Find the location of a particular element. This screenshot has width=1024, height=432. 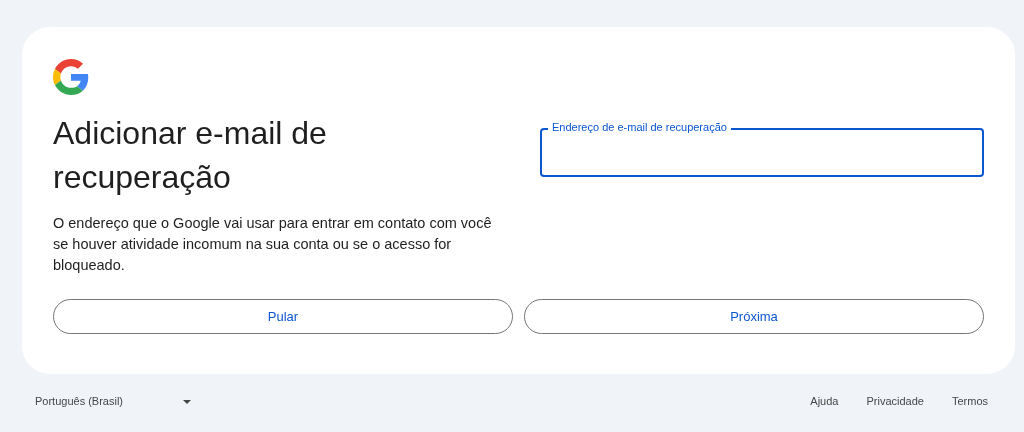

language-dropdown: Português (Brasil) is located at coordinates (113, 401).